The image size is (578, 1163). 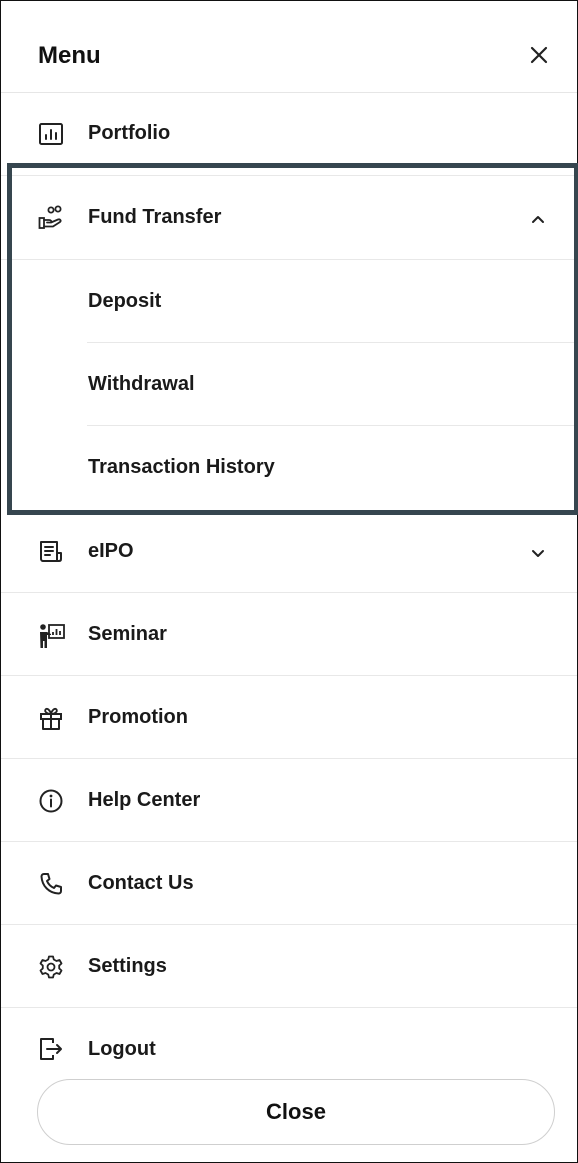 I want to click on menu-header: Menu, so click(x=289, y=47).